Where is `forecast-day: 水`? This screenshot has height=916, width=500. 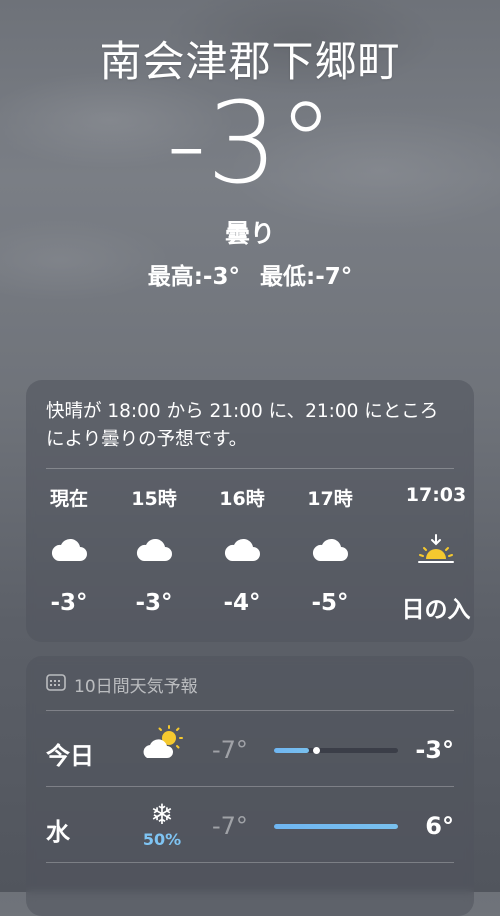 forecast-day: 水 is located at coordinates (58, 832).